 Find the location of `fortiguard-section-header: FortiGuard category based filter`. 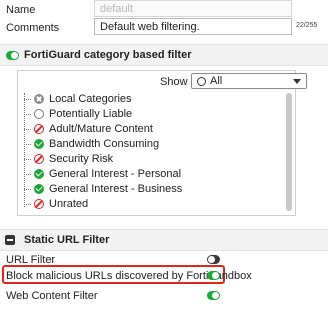

fortiguard-section-header: FortiGuard category based filter is located at coordinates (164, 55).